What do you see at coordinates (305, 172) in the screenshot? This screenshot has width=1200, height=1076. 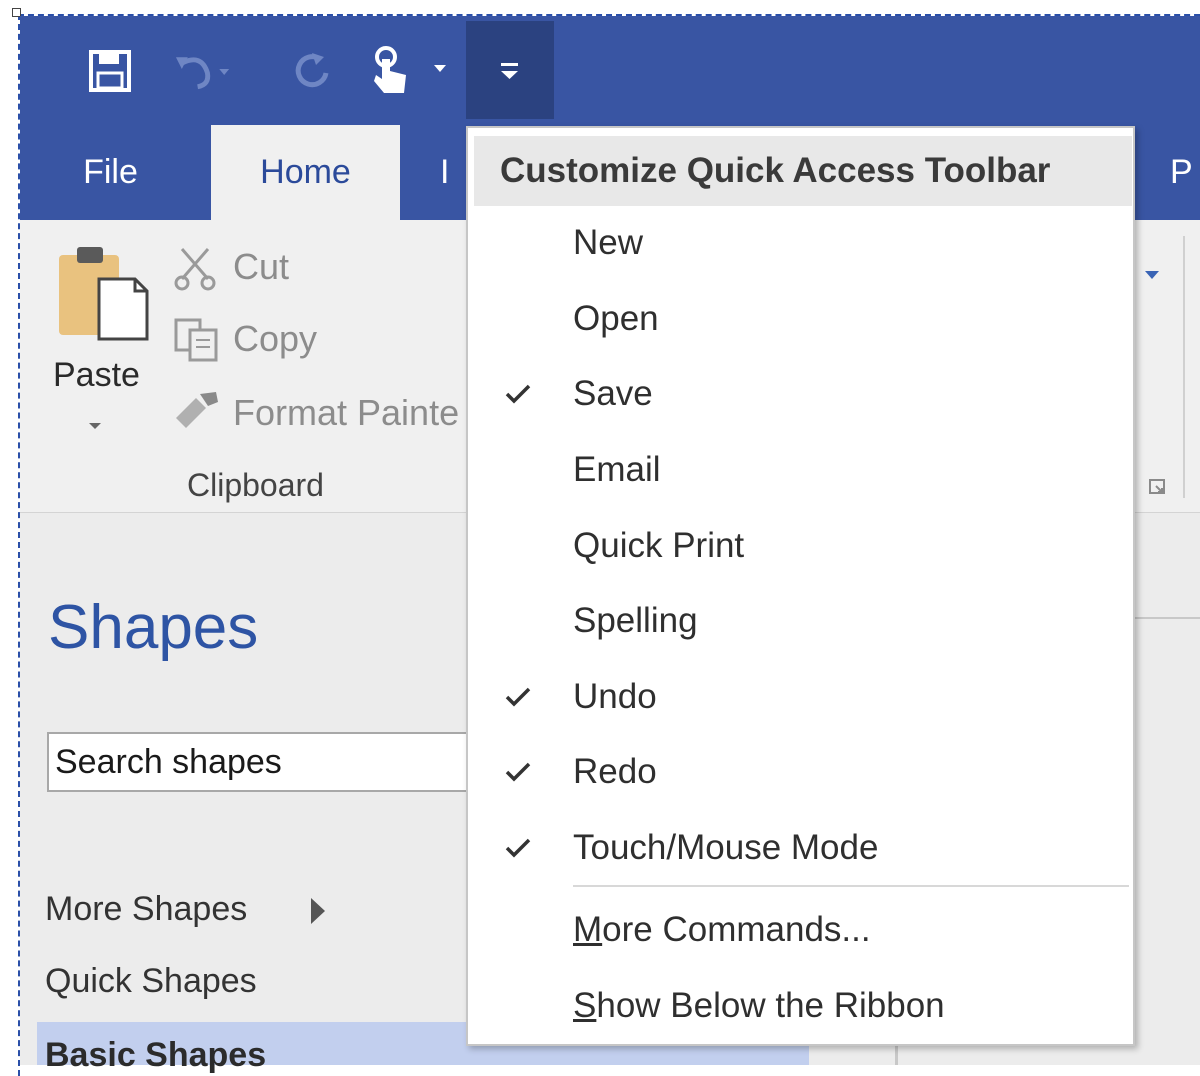 I see `tab-home: Home` at bounding box center [305, 172].